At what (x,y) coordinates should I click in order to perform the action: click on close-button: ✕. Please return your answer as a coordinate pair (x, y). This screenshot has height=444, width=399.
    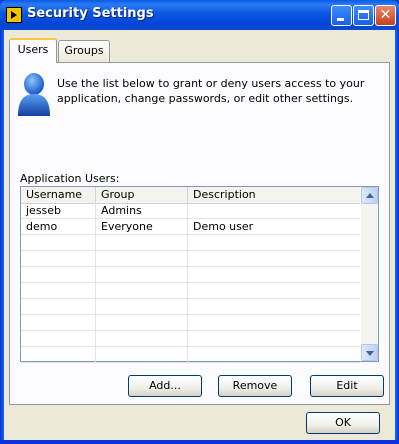
    Looking at the image, I should click on (385, 15).